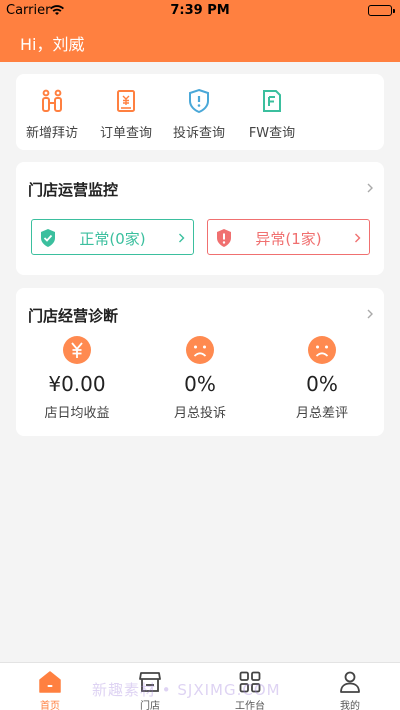 This screenshot has height=710, width=400. I want to click on complaint-icon, so click(199, 101).